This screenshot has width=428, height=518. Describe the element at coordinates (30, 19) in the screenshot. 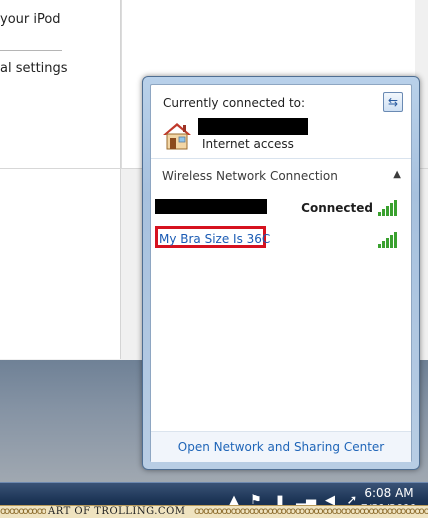

I see `background-text-ipod: your iPod` at that location.